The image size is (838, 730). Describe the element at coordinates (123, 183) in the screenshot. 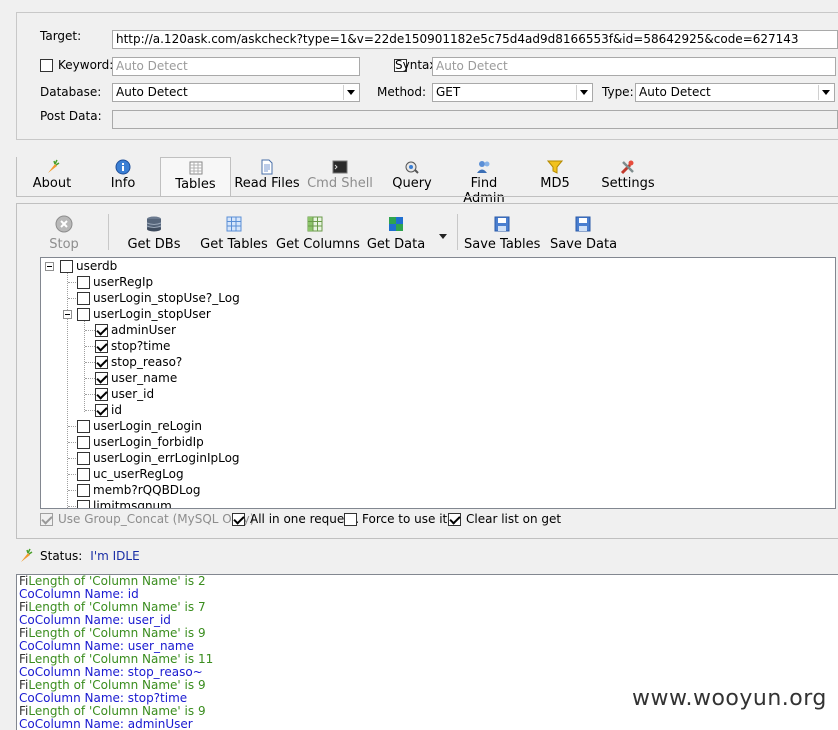

I see `tab-label: Info` at that location.